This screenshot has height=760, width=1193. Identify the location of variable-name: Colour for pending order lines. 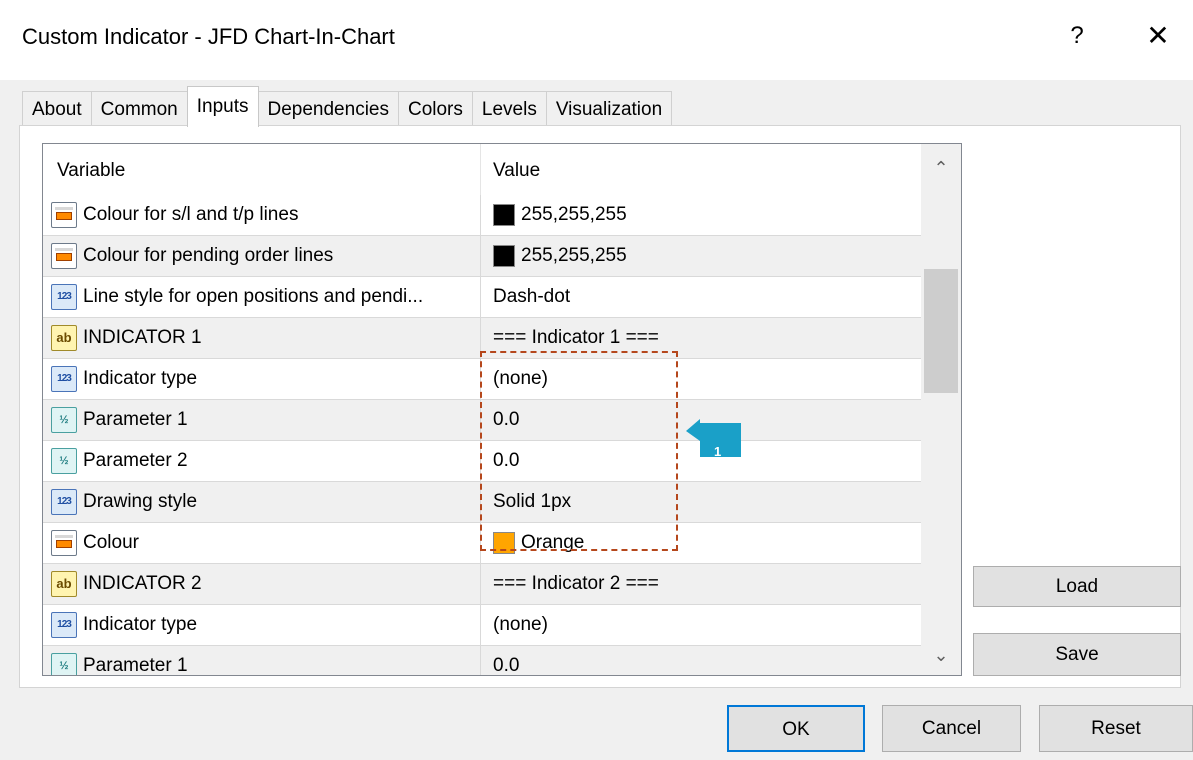
(208, 255).